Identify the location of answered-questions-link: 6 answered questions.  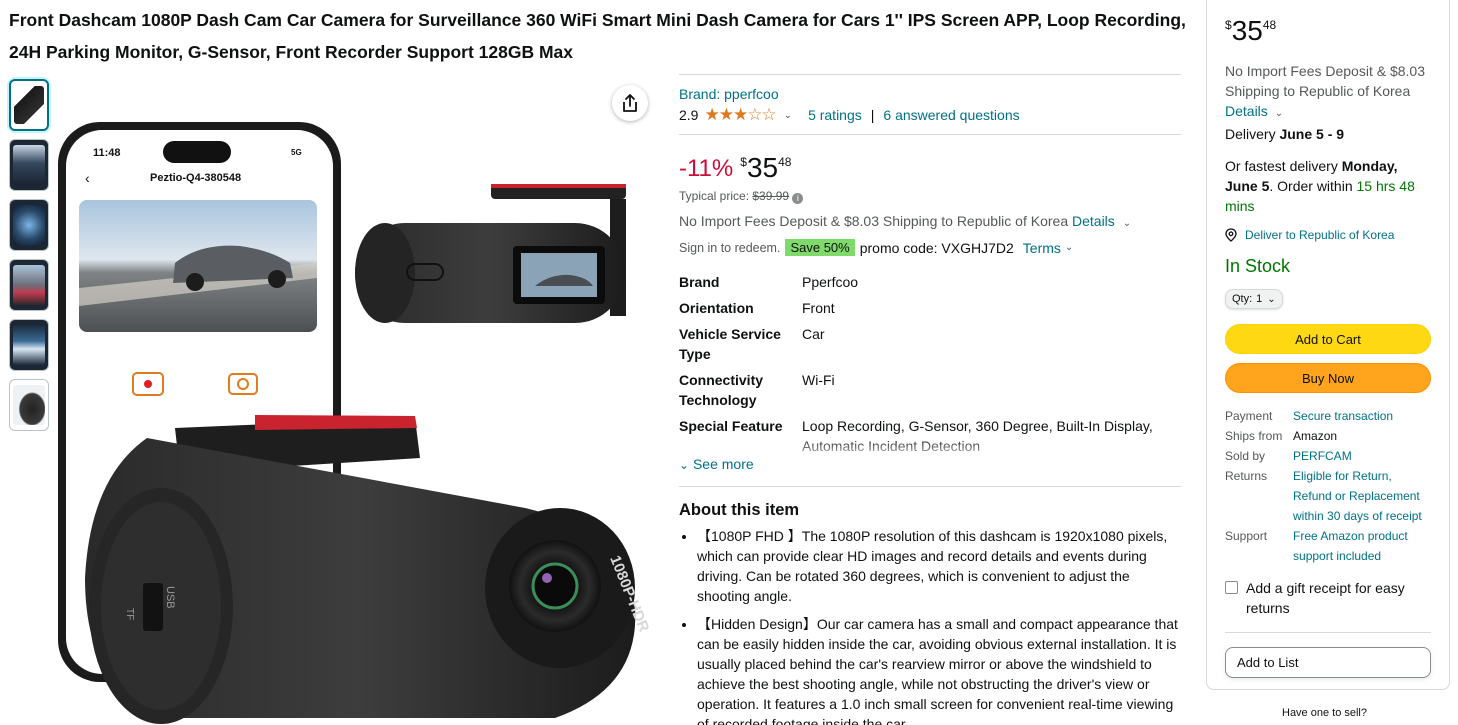
(951, 115).